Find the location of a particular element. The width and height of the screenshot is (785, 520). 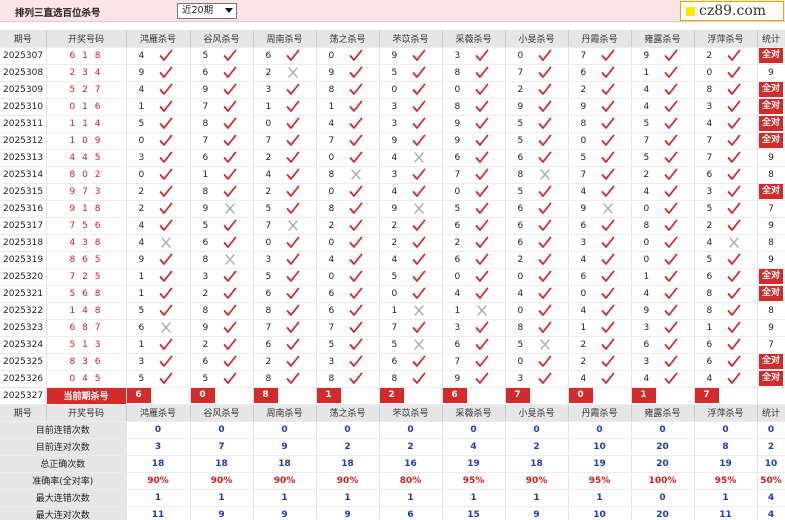

kill-number: 3 is located at coordinates (583, 243).